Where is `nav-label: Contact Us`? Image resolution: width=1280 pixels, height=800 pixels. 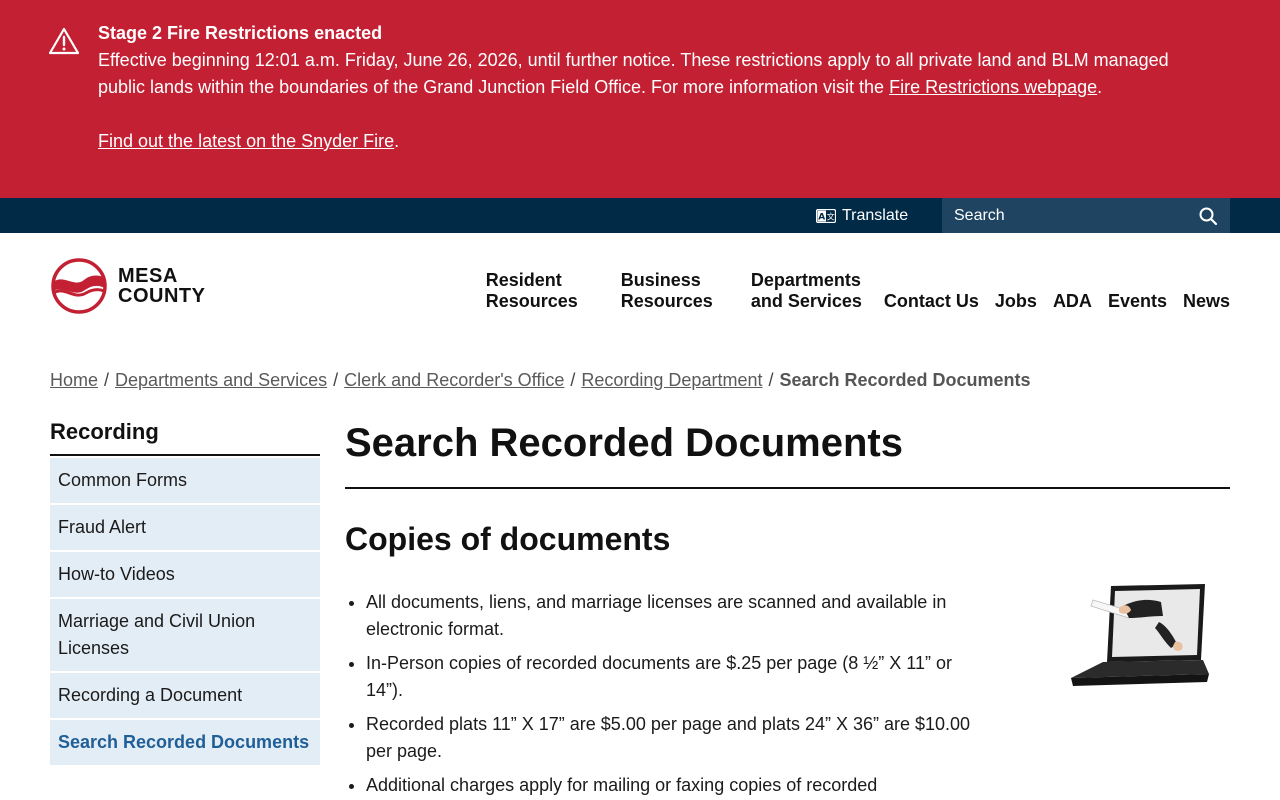 nav-label: Contact Us is located at coordinates (931, 301).